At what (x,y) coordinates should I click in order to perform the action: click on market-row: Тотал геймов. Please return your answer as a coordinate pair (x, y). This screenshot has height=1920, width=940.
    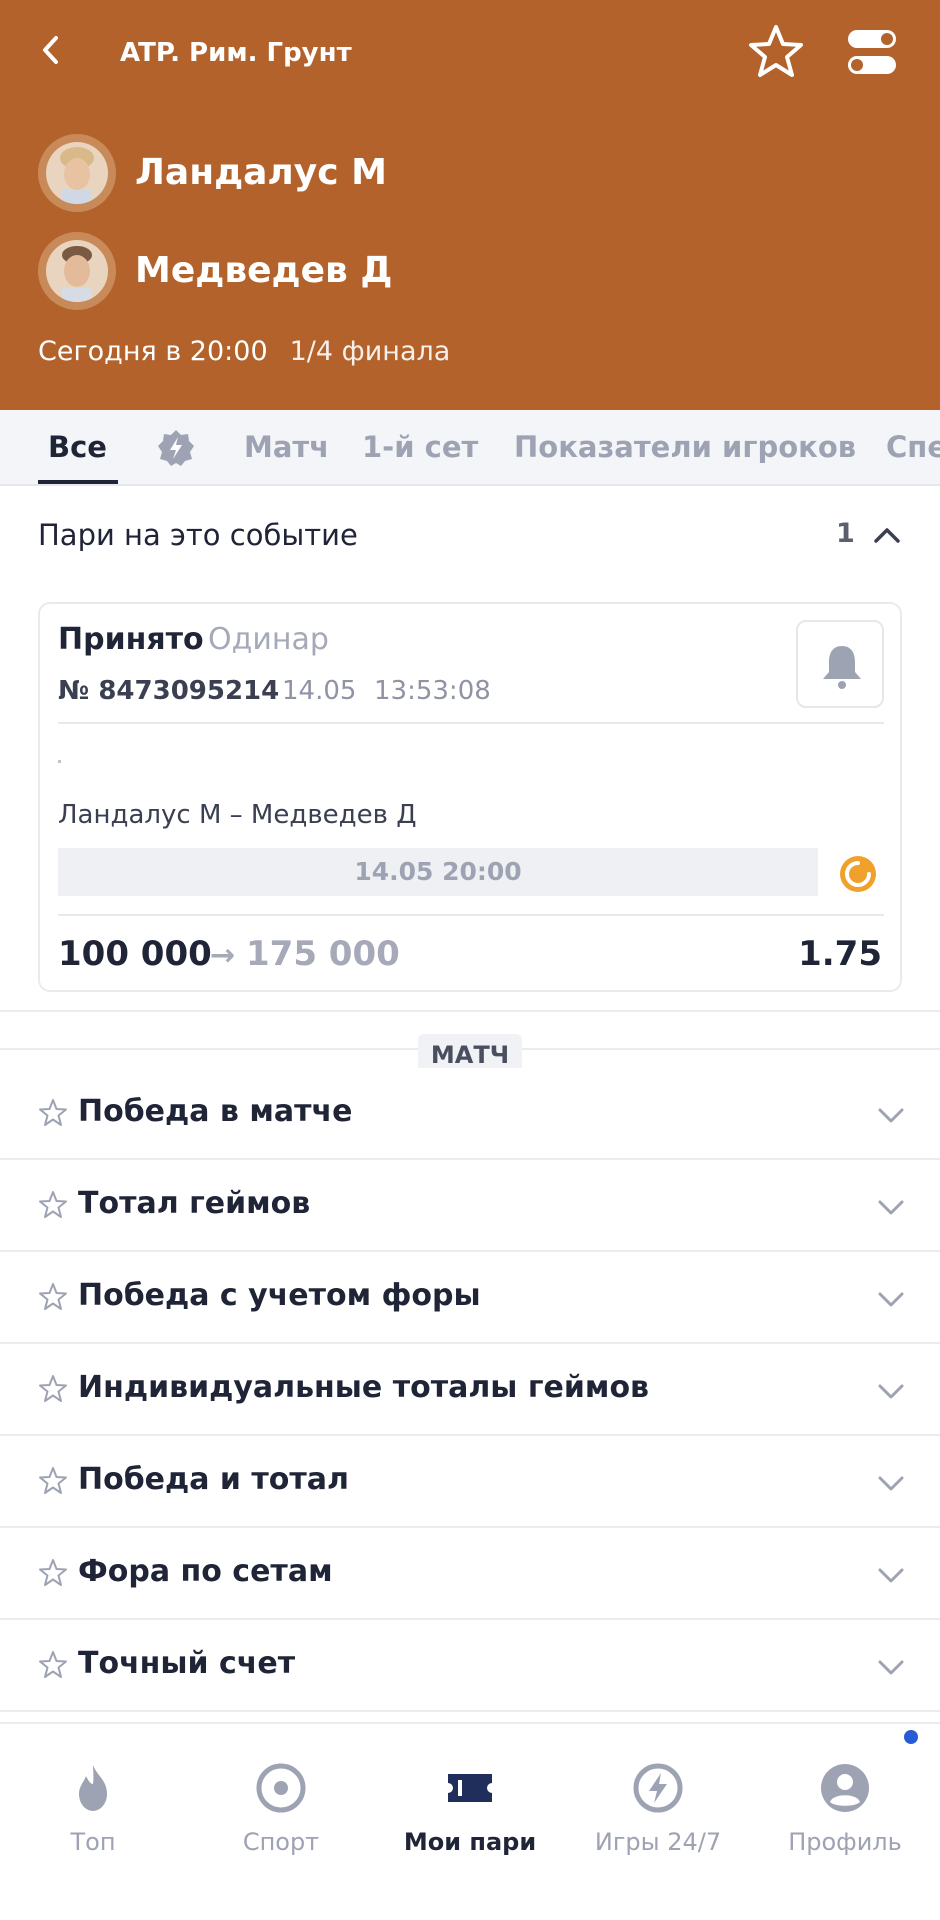
    Looking at the image, I should click on (470, 1206).